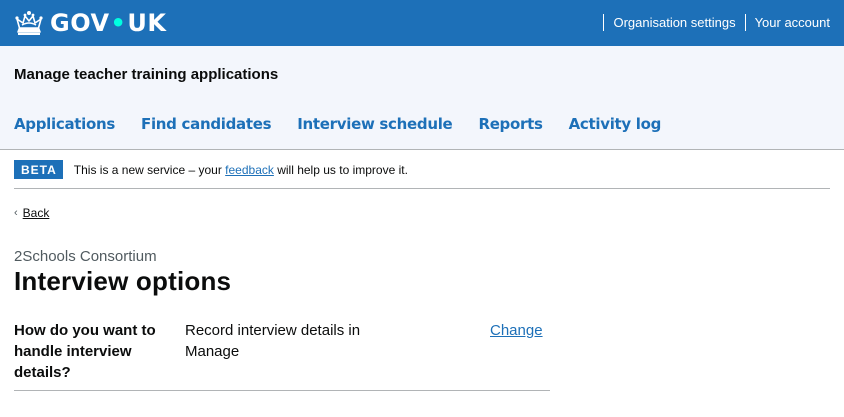  Describe the element at coordinates (516, 330) in the screenshot. I see `change-interview-details-link: Change` at that location.